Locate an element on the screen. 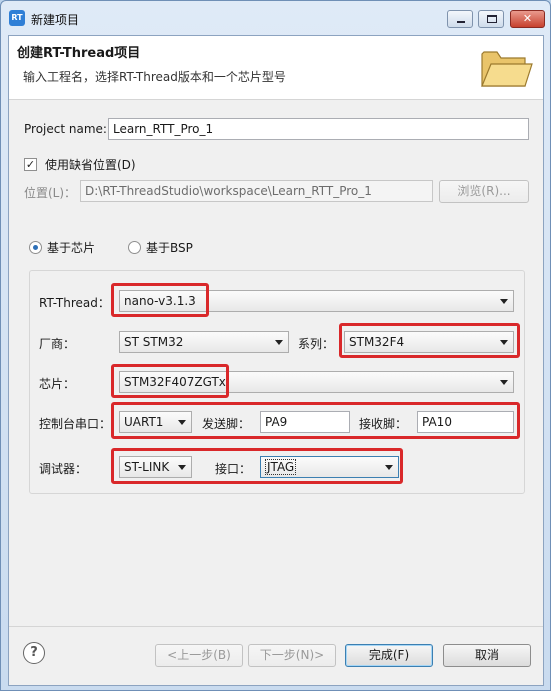  next-button: 下一步(N)> is located at coordinates (292, 655).